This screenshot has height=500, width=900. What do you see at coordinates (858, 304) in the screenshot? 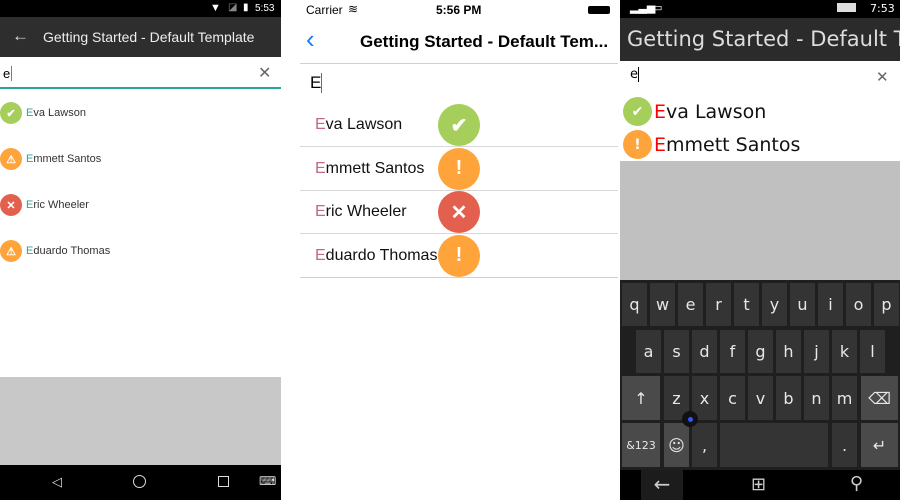
I see `key-o: o` at bounding box center [858, 304].